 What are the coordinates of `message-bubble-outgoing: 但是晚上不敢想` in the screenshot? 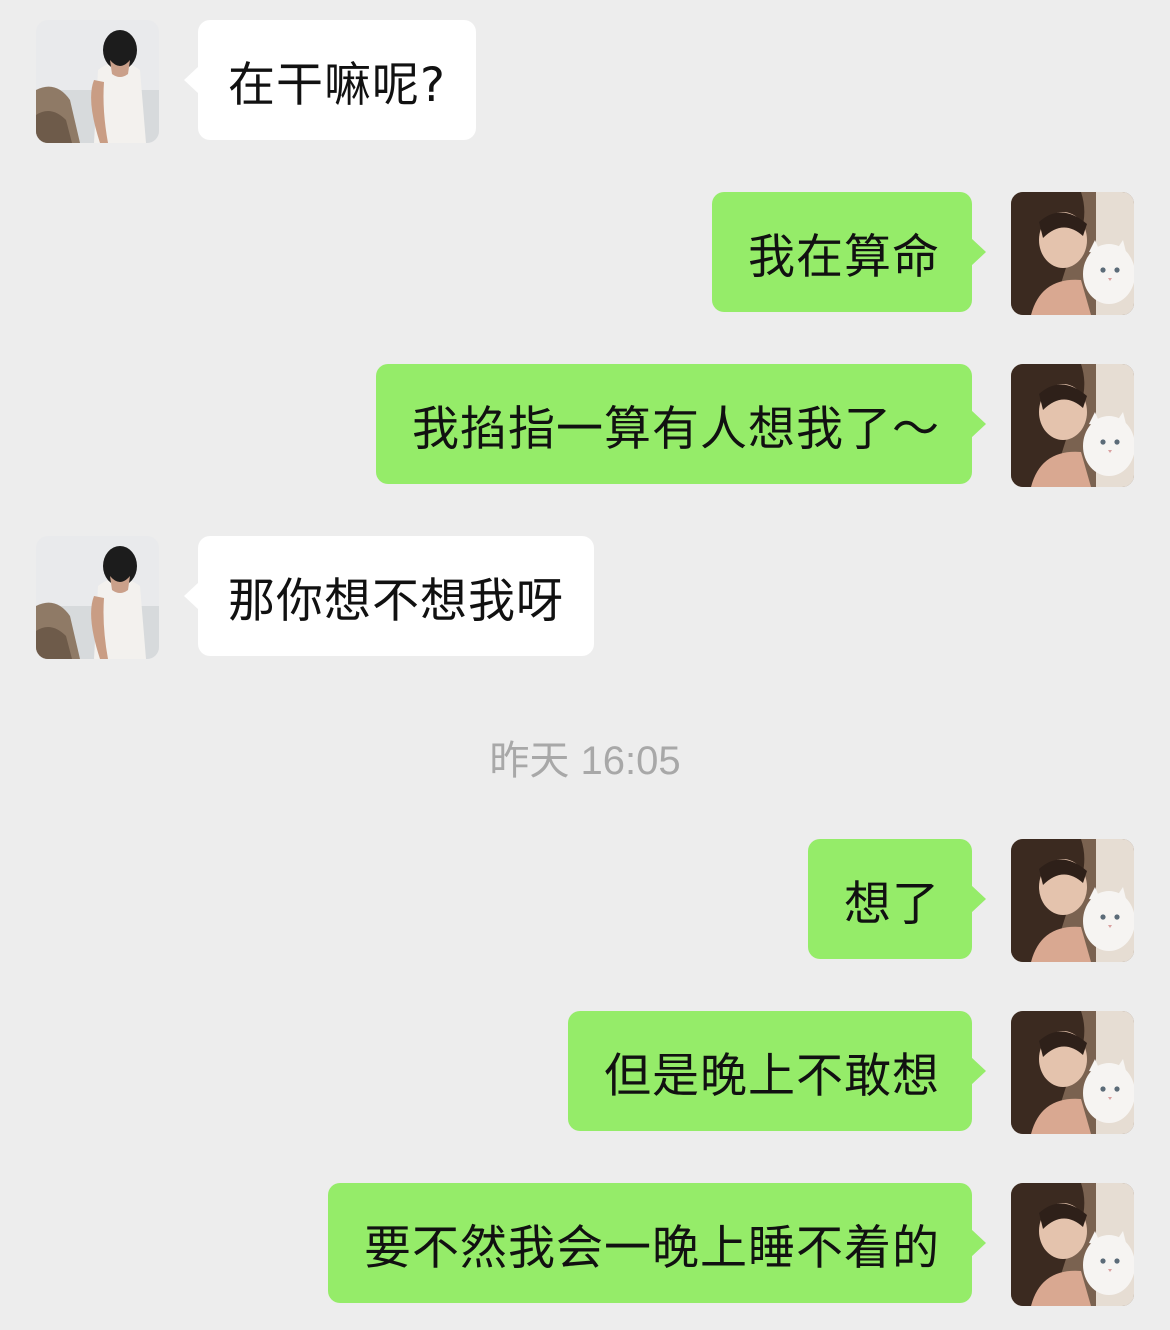 It's located at (777, 1071).